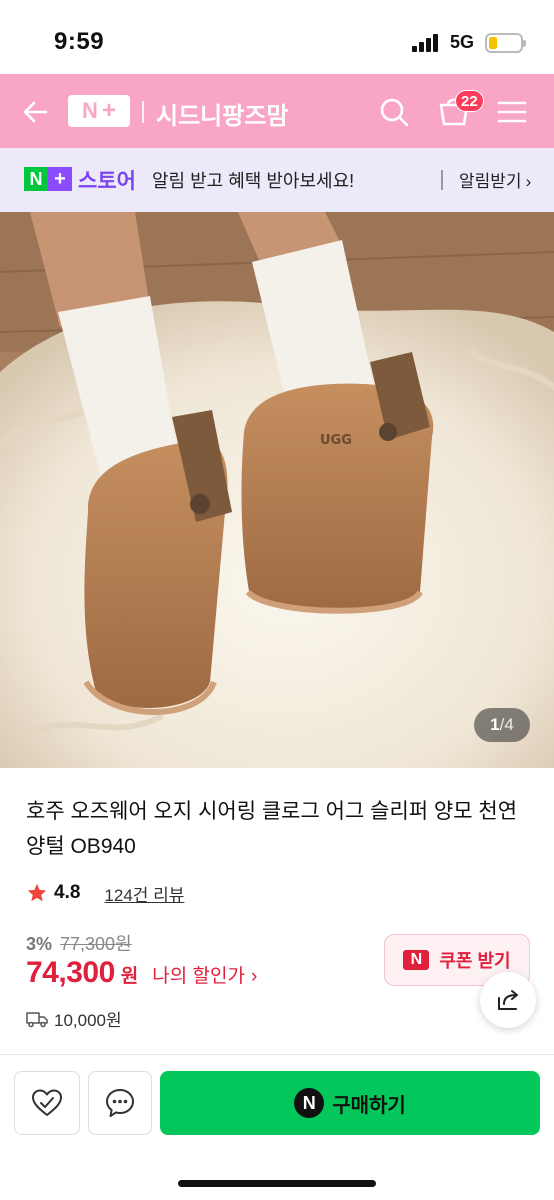  Describe the element at coordinates (144, 893) in the screenshot. I see `review-count-link: 124건 리뷰` at that location.